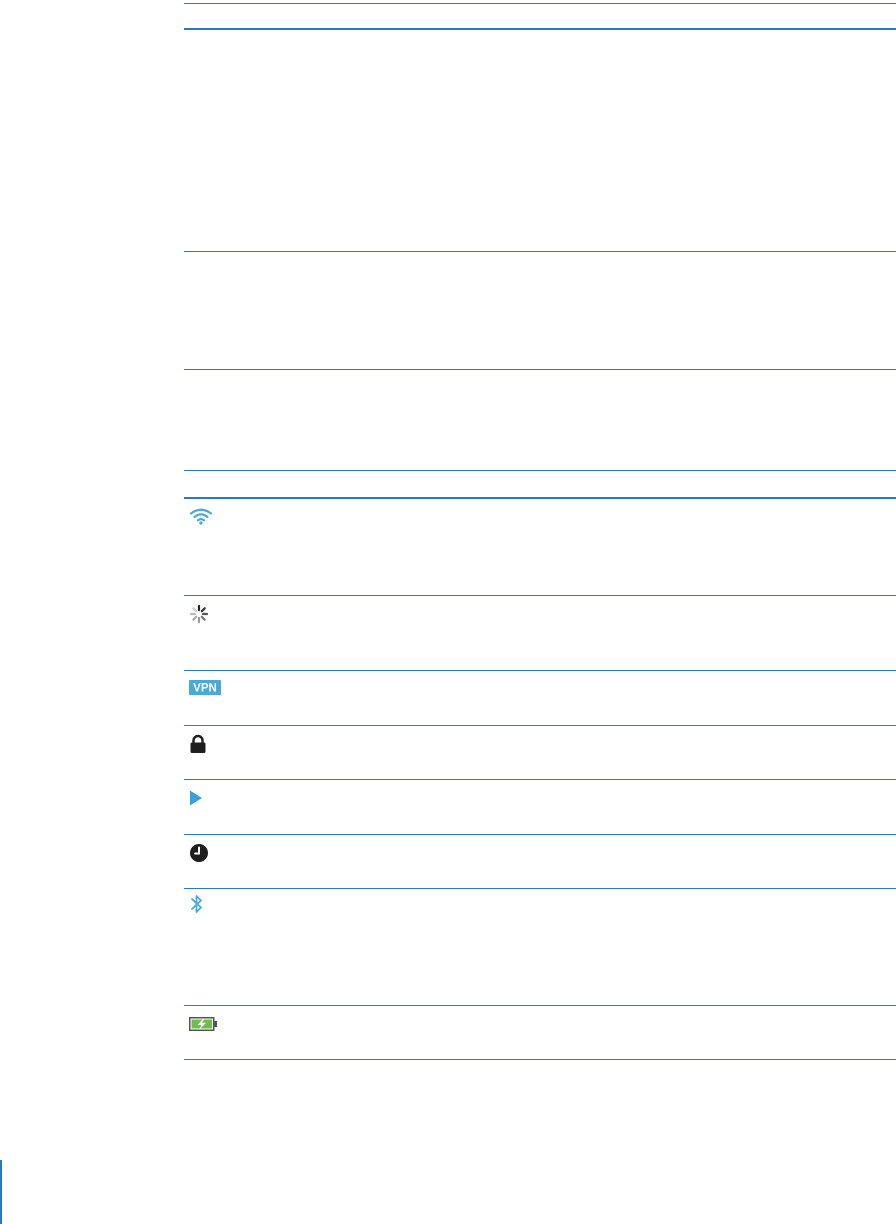 This screenshot has width=896, height=1224. What do you see at coordinates (203, 1024) in the screenshot?
I see `battery-charging-icon` at bounding box center [203, 1024].